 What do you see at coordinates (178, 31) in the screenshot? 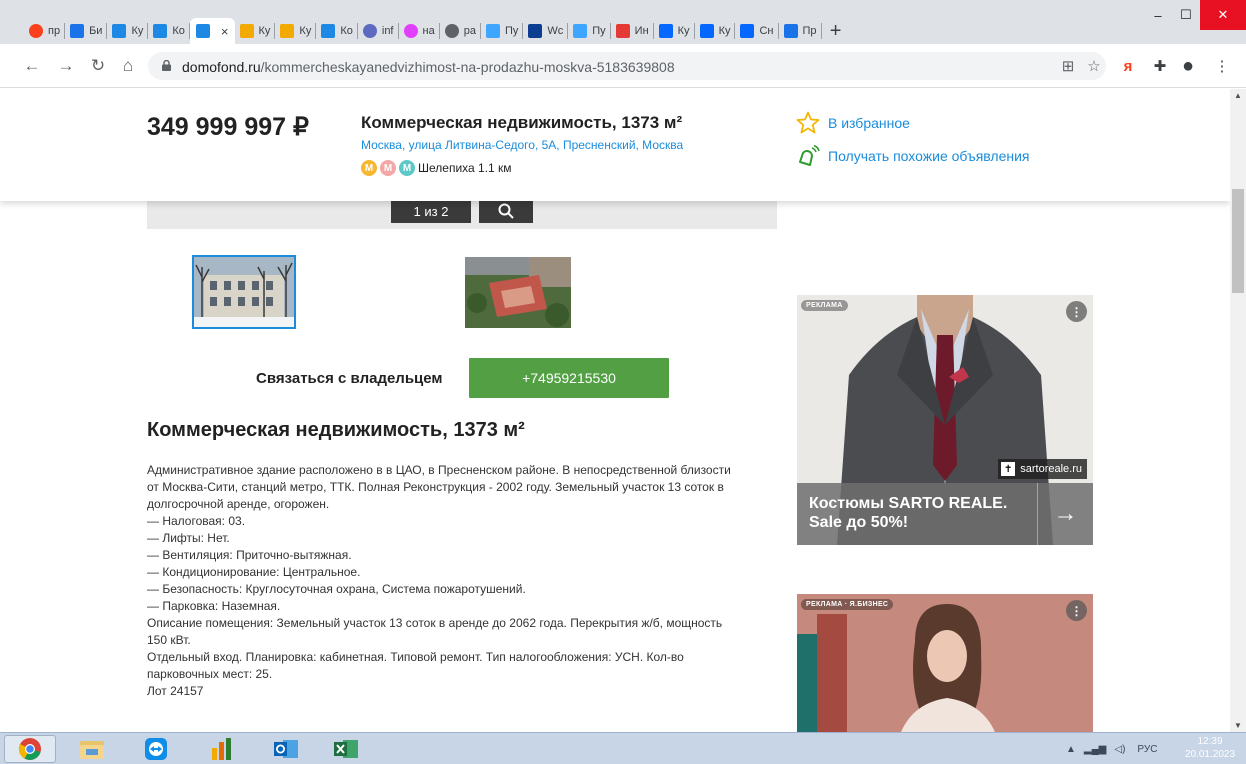
I see `tab-title: Ко` at bounding box center [178, 31].